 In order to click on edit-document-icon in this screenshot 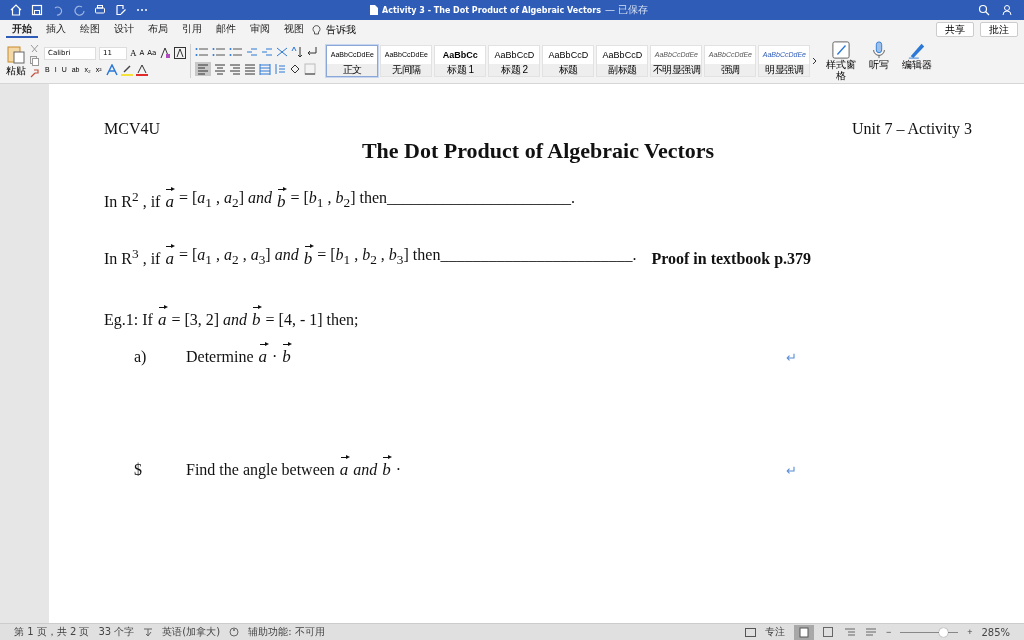, I will do `click(121, 10)`.